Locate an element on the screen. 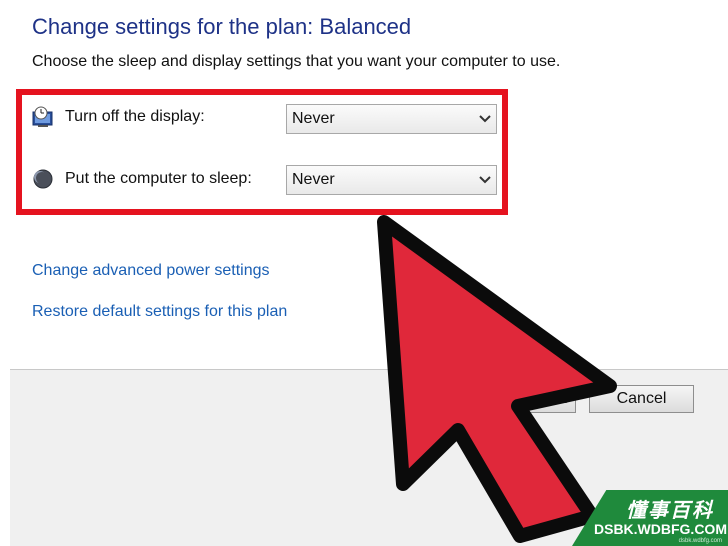 The height and width of the screenshot is (546, 728). watermark-logo: 懂事百科 DSBK.WDBFG.COM dsbk.wdbfg.com is located at coordinates (650, 518).